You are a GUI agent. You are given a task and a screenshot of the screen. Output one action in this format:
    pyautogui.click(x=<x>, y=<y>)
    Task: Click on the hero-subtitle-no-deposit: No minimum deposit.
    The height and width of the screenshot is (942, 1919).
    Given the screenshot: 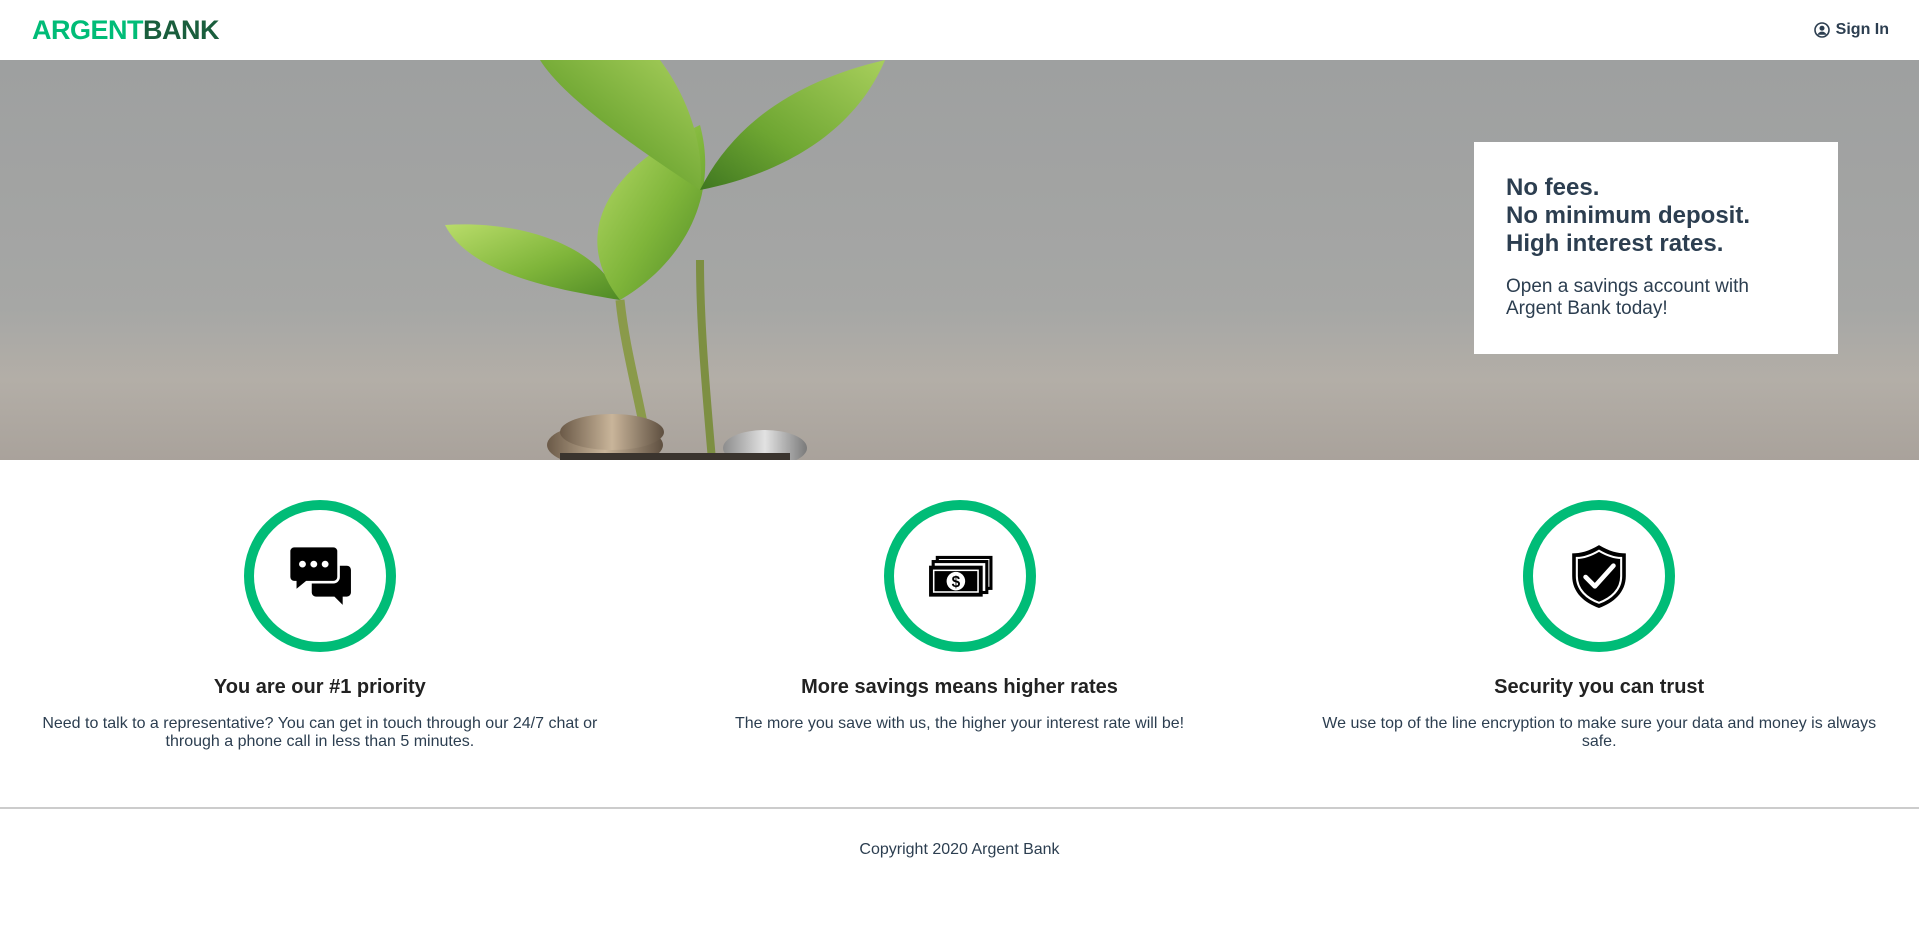 What is the action you would take?
    pyautogui.click(x=1628, y=215)
    